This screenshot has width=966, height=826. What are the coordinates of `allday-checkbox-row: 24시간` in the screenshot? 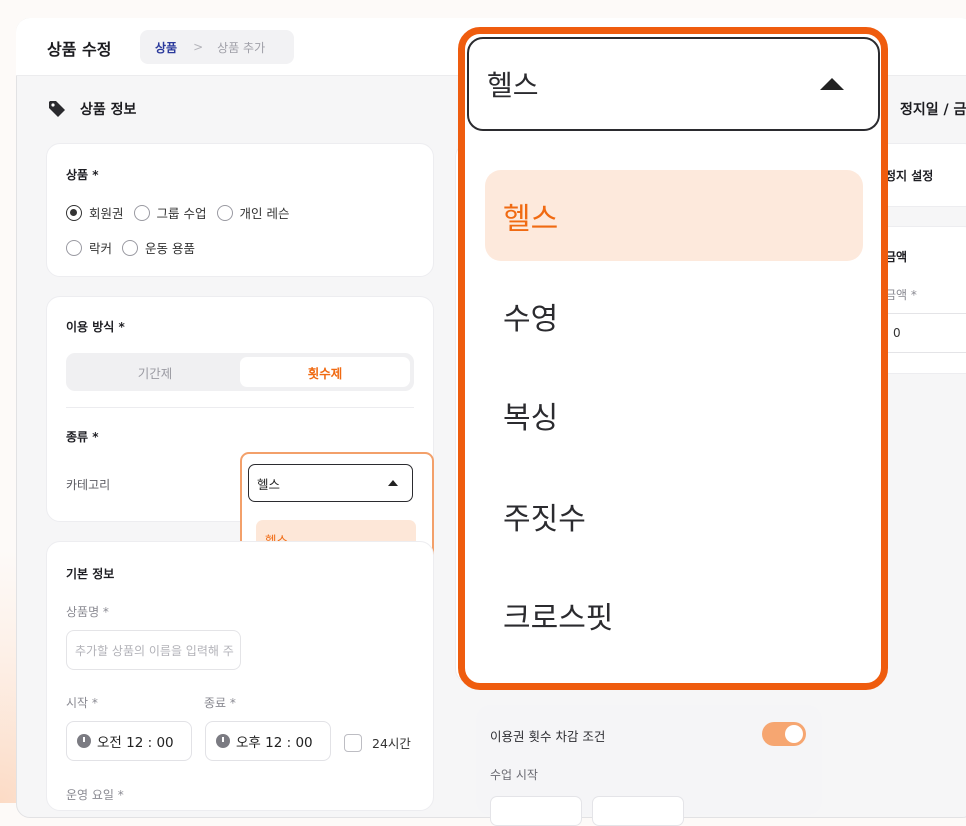 It's located at (377, 742).